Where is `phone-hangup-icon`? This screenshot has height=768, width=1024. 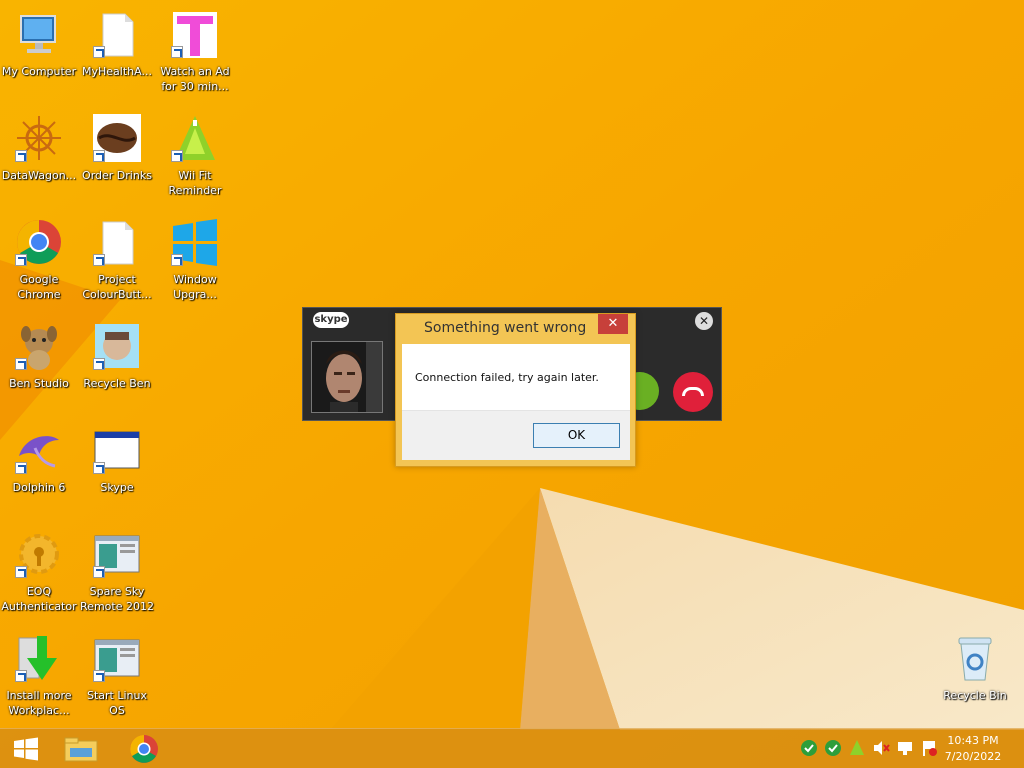 phone-hangup-icon is located at coordinates (693, 391).